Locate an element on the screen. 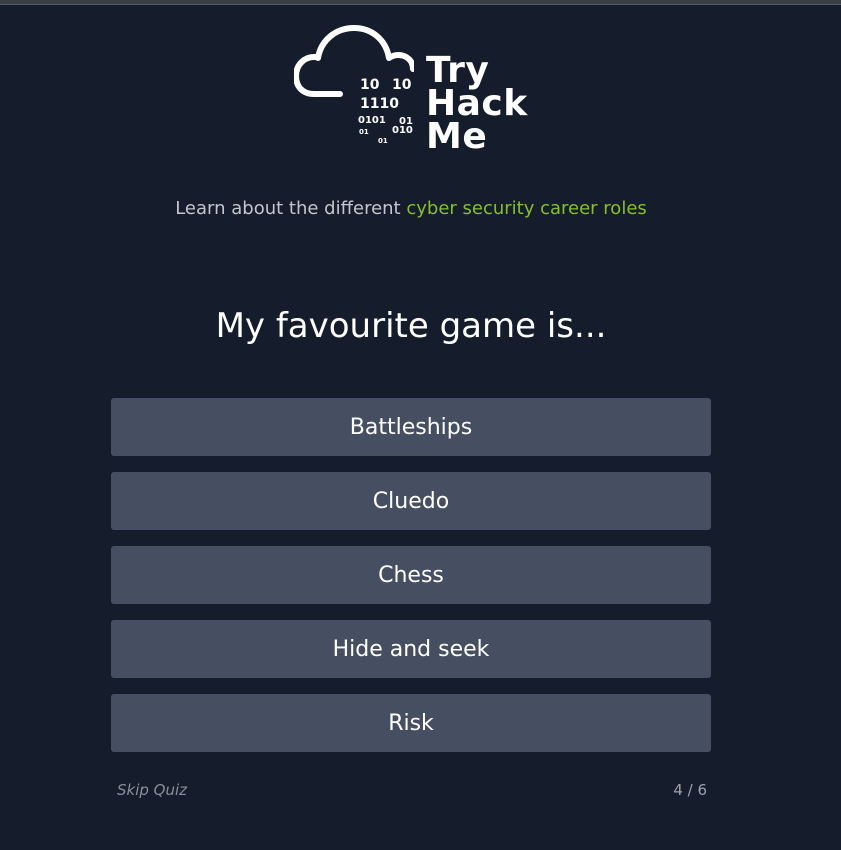  logo-wordmark: Try Hack Me is located at coordinates (477, 105).